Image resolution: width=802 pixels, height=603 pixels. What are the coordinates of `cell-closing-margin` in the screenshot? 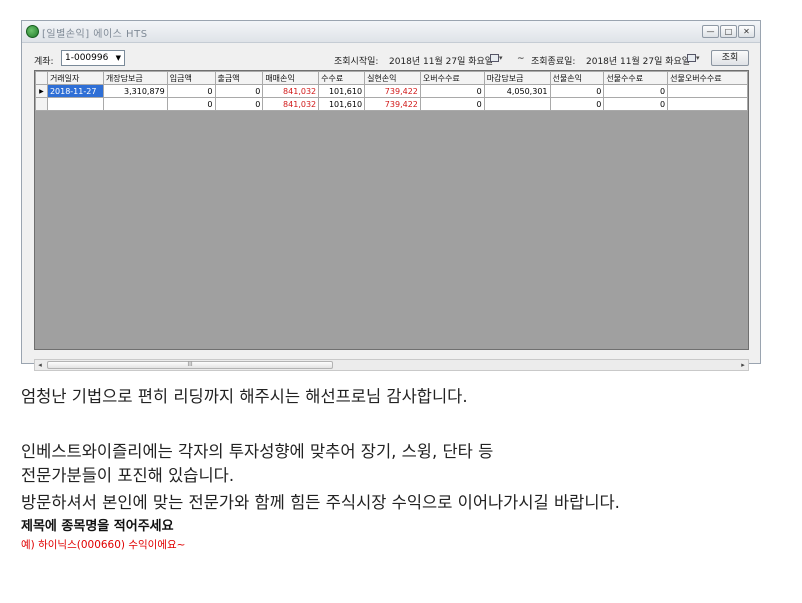 It's located at (517, 104).